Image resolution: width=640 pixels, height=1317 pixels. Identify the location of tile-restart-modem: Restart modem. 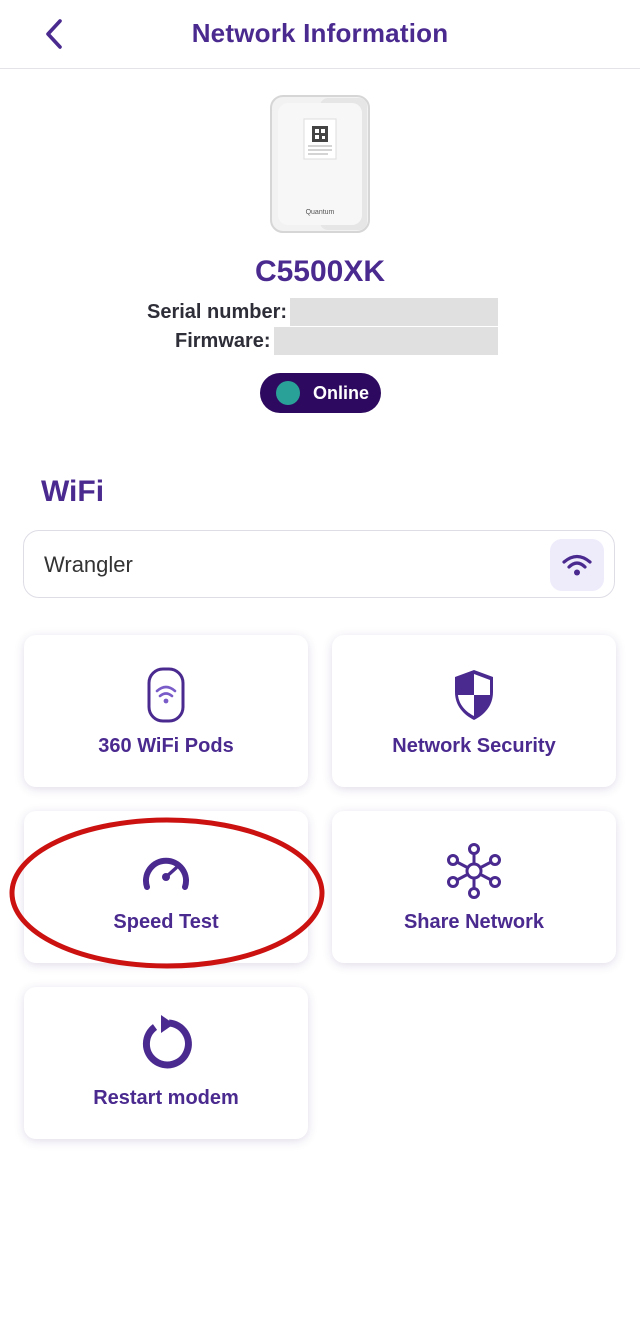
(166, 1063).